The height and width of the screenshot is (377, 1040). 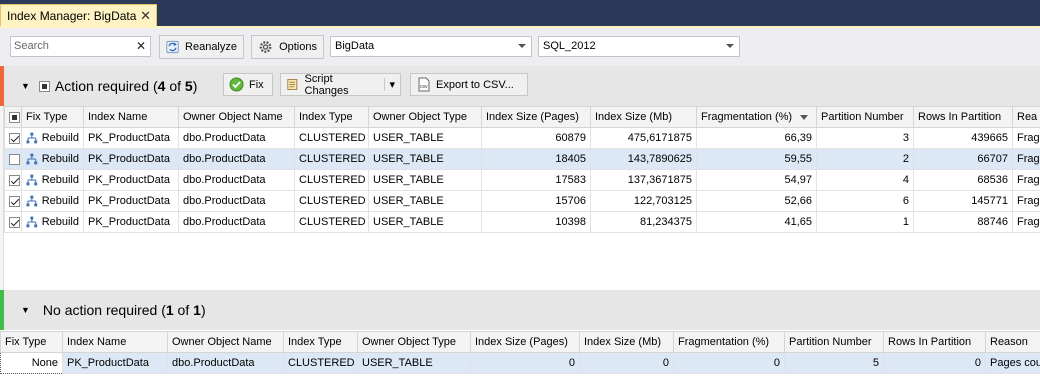 I want to click on reanalyze-button: Reanalyze, so click(x=201, y=47).